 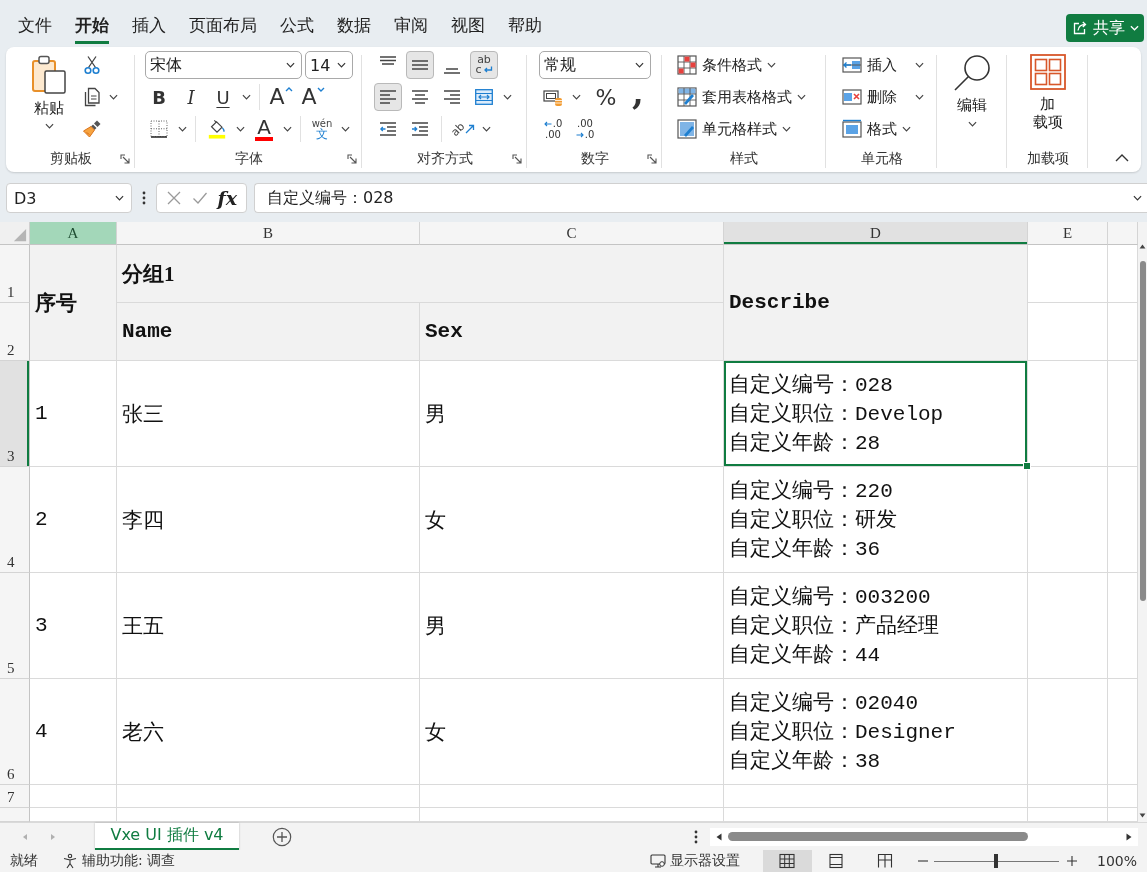 What do you see at coordinates (15, 732) in the screenshot?
I see `row-header: 6` at bounding box center [15, 732].